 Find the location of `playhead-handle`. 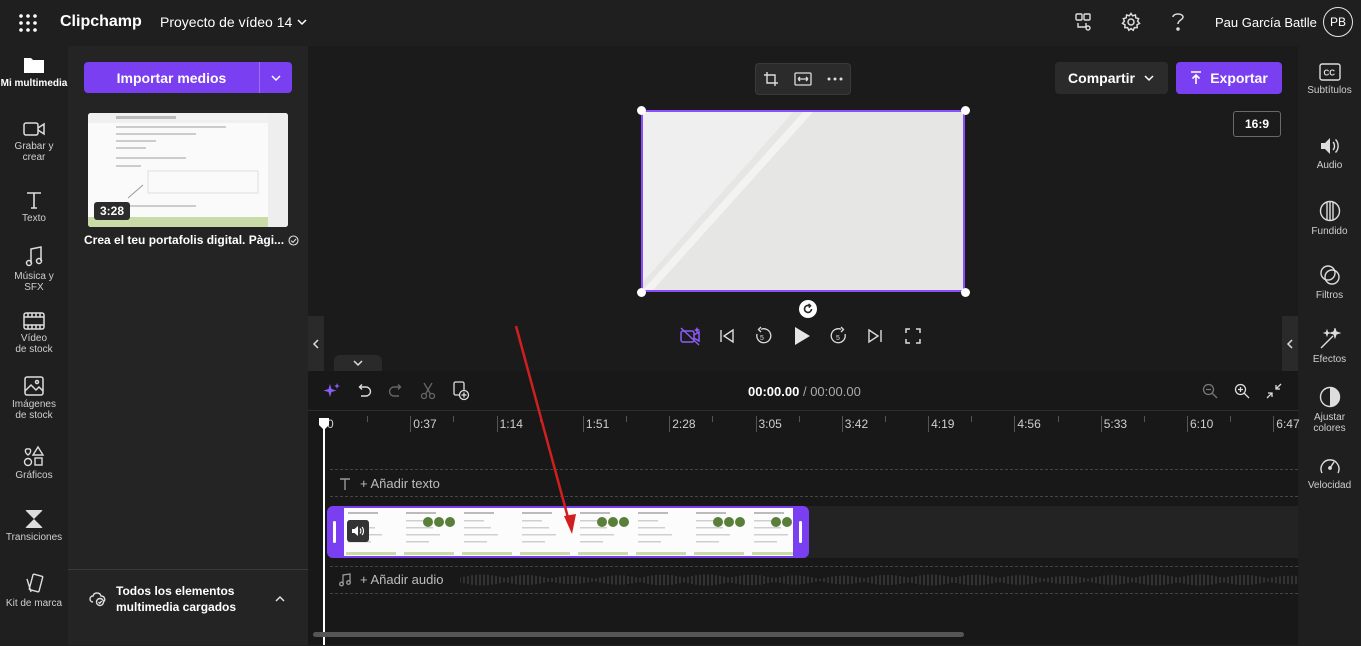

playhead-handle is located at coordinates (324, 424).